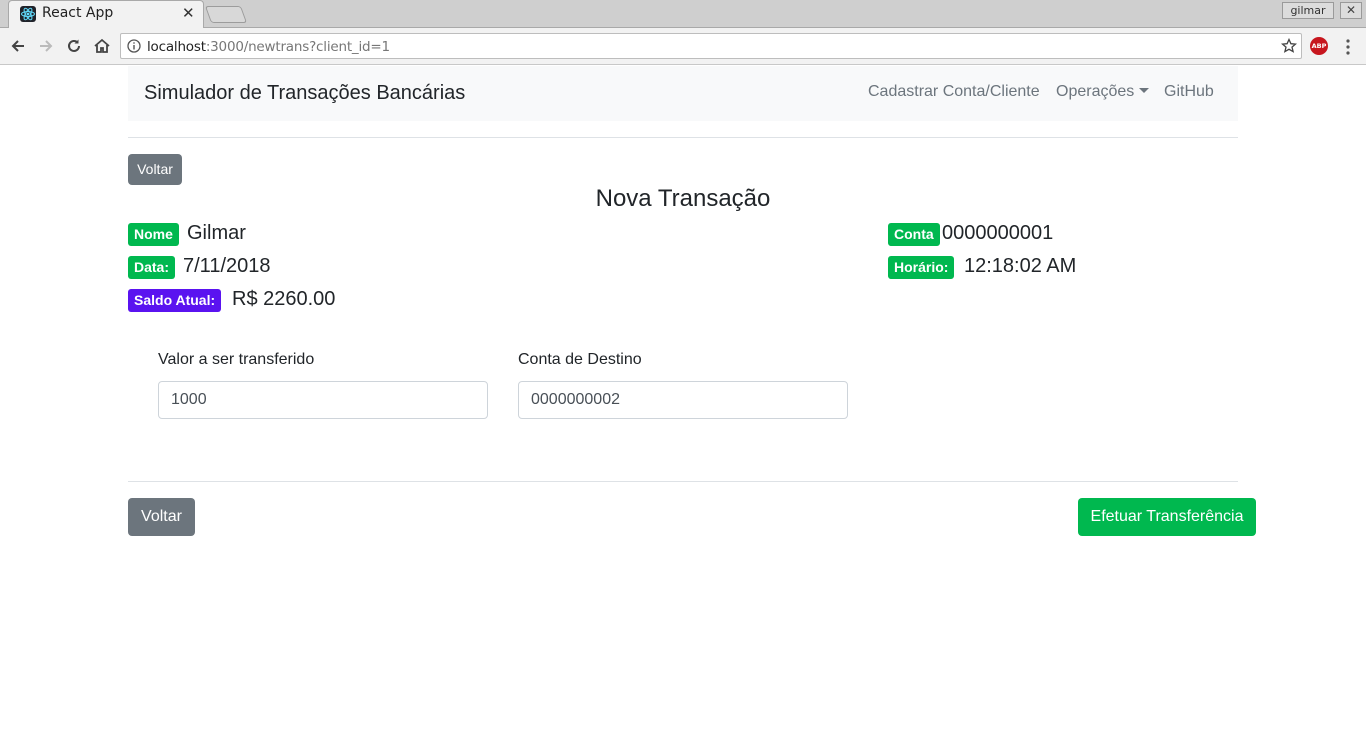 Image resolution: width=1366 pixels, height=740 pixels. I want to click on forward-arrow-icon, so click(46, 46).